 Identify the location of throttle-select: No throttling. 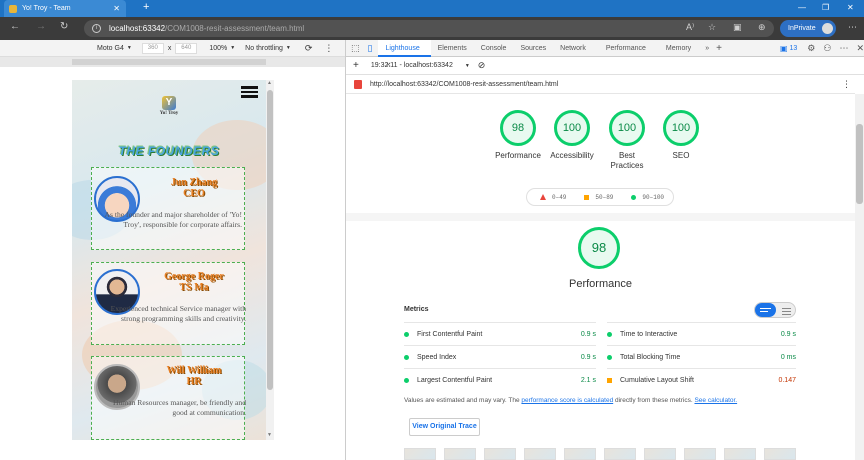
(264, 48).